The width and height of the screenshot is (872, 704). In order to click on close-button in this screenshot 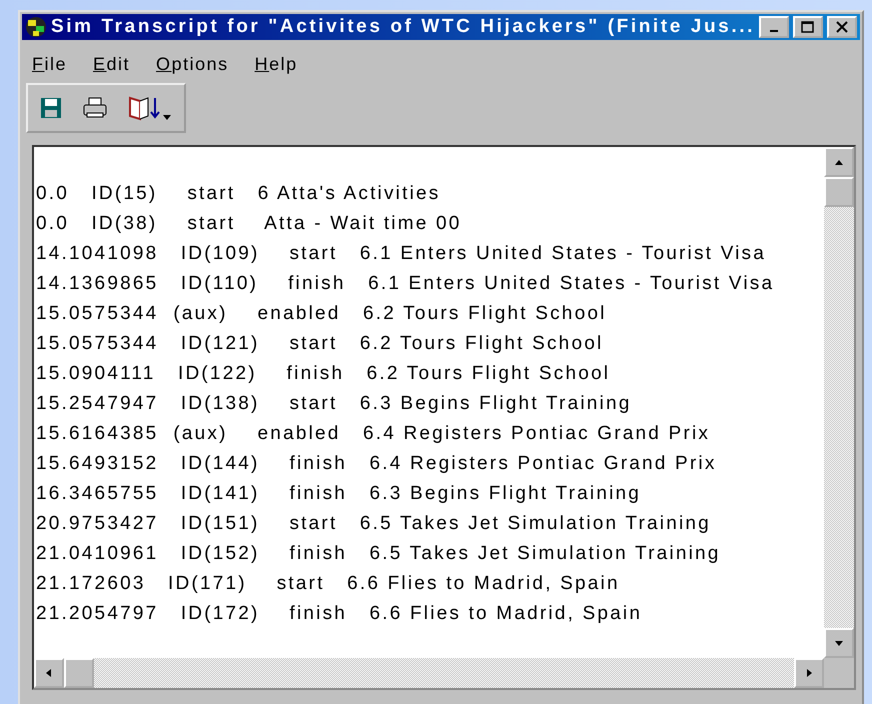, I will do `click(841, 27)`.